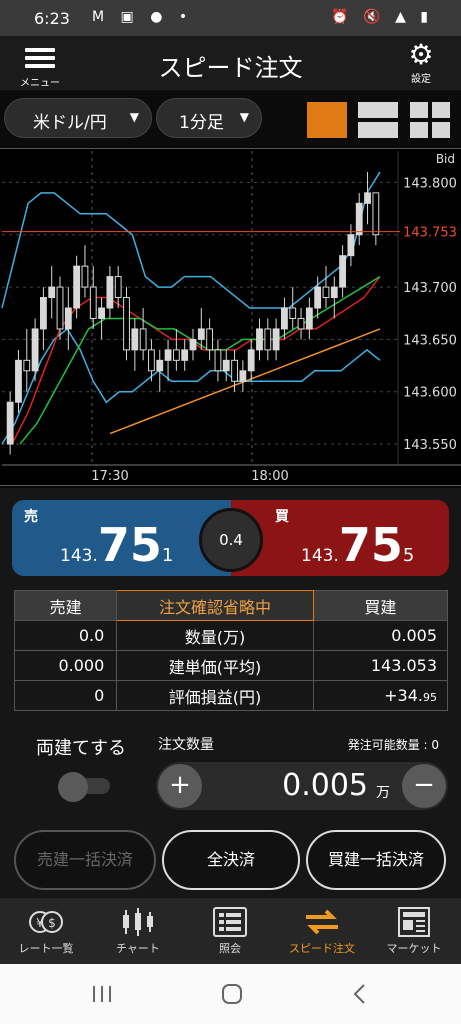  I want to click on page-title: スピード注文, so click(230, 68).